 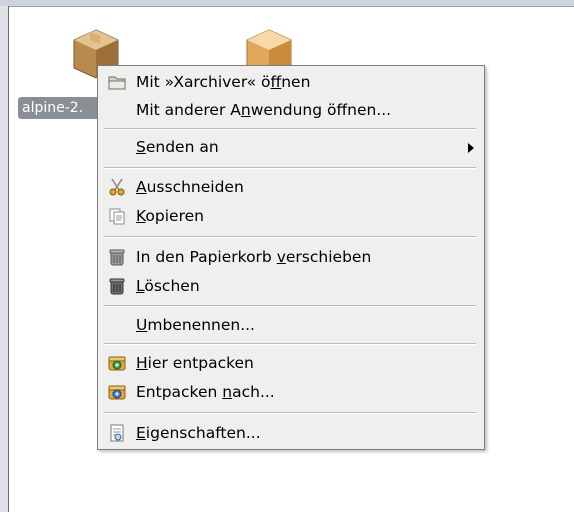 I want to click on menu-item-move-to-trash: In den Papierkorb verschieben, so click(x=291, y=257).